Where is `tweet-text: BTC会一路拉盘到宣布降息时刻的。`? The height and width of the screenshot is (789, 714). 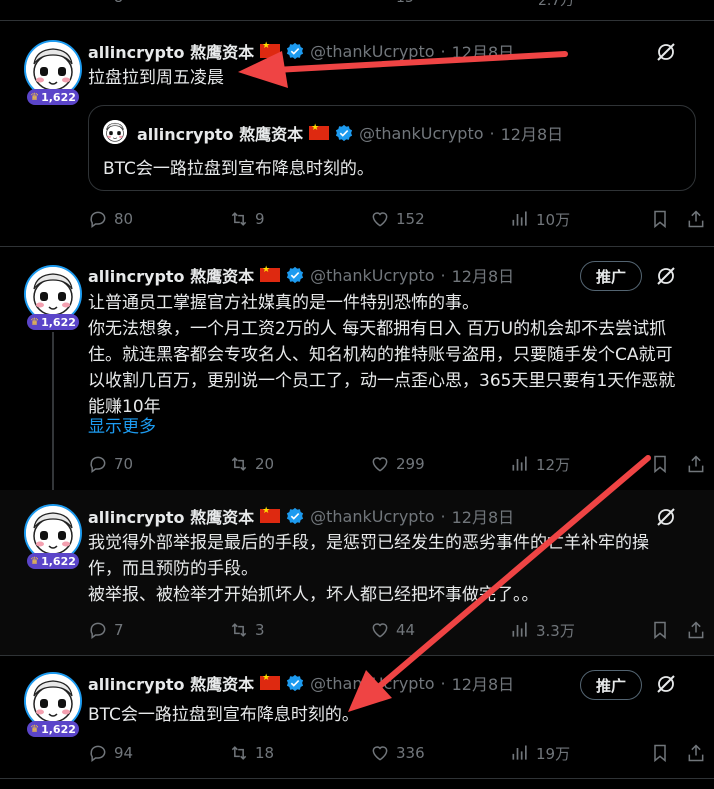
tweet-text: BTC会一路拉盘到宣布降息时刻的。 is located at coordinates (223, 715).